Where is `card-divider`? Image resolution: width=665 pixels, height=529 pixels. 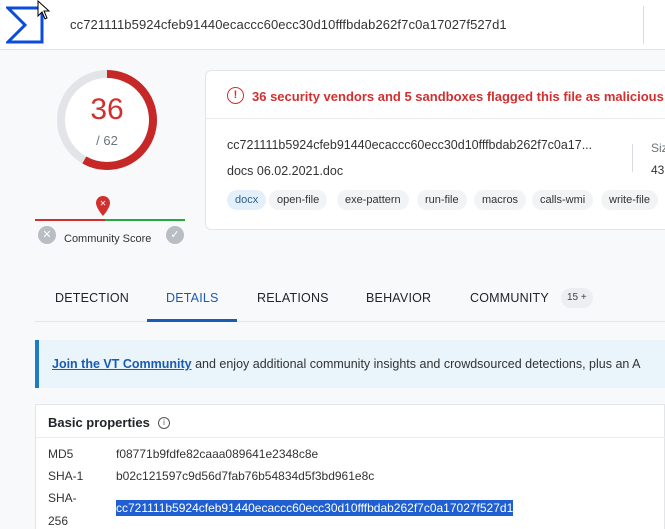 card-divider is located at coordinates (632, 158).